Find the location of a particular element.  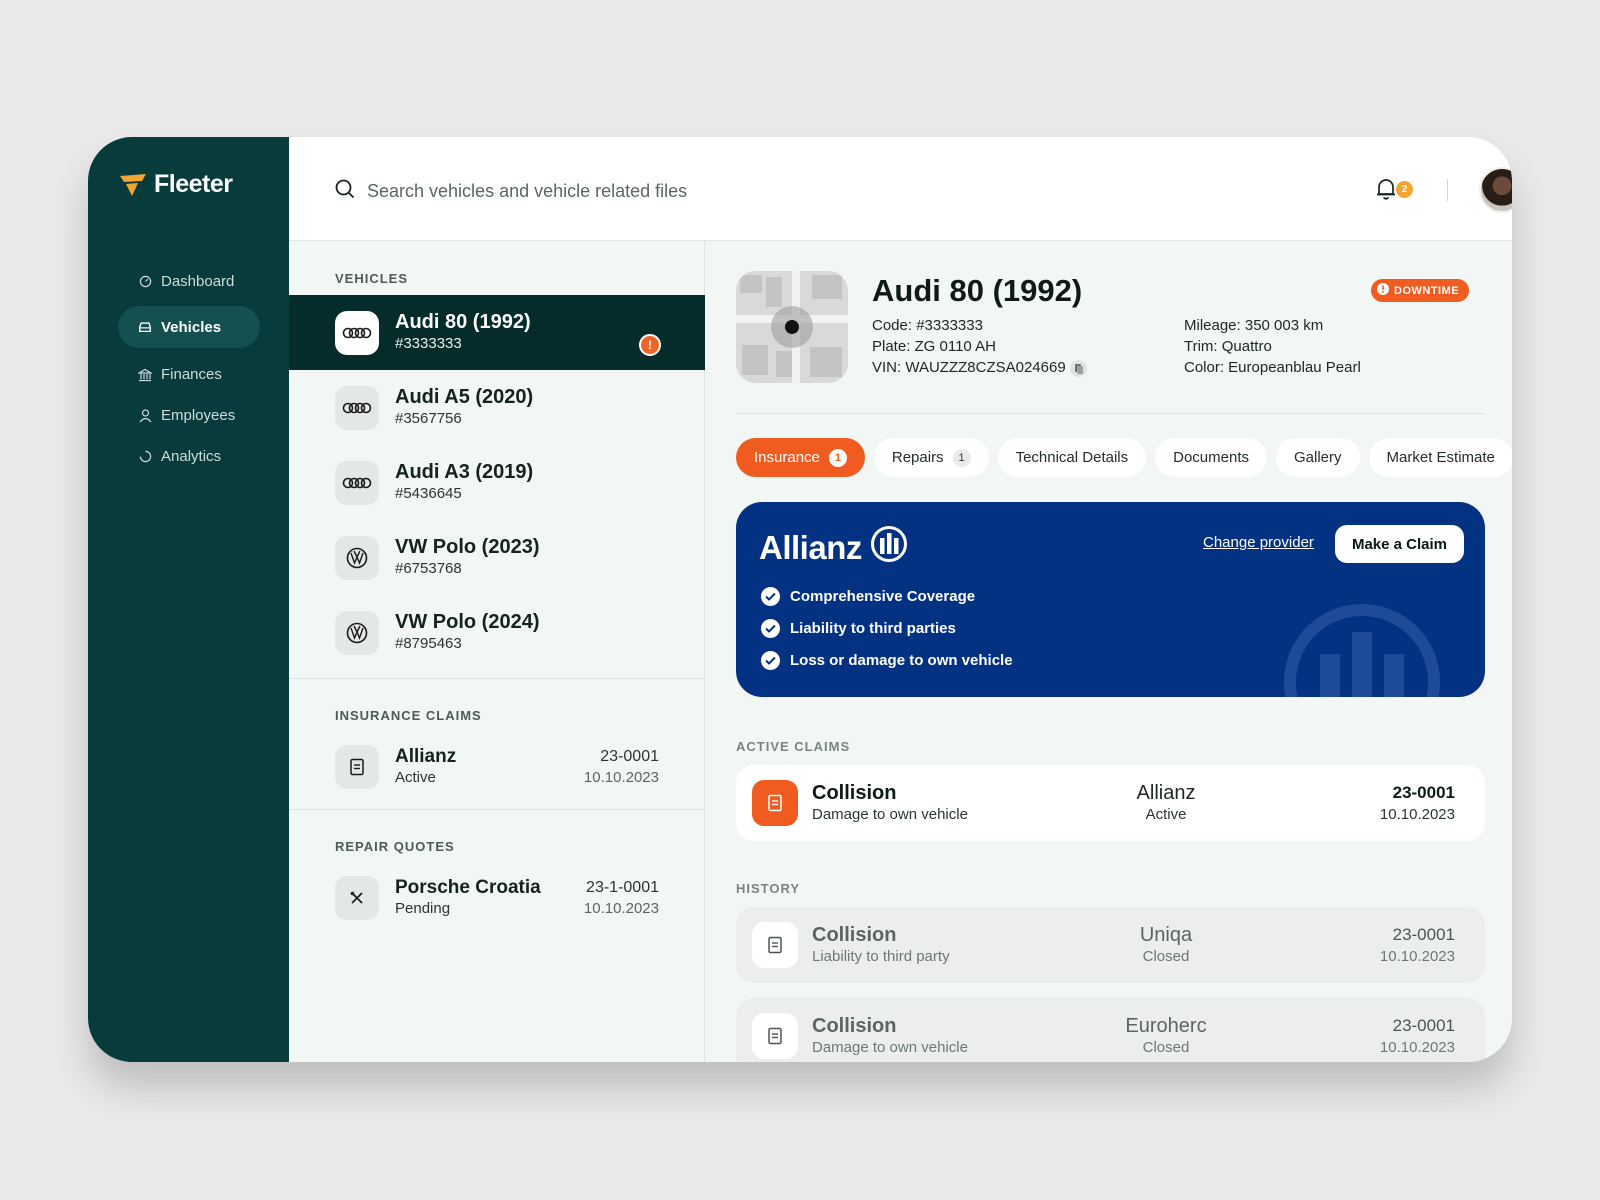

vehicle-item: VW Polo (2024) #8795463 is located at coordinates (497, 632).